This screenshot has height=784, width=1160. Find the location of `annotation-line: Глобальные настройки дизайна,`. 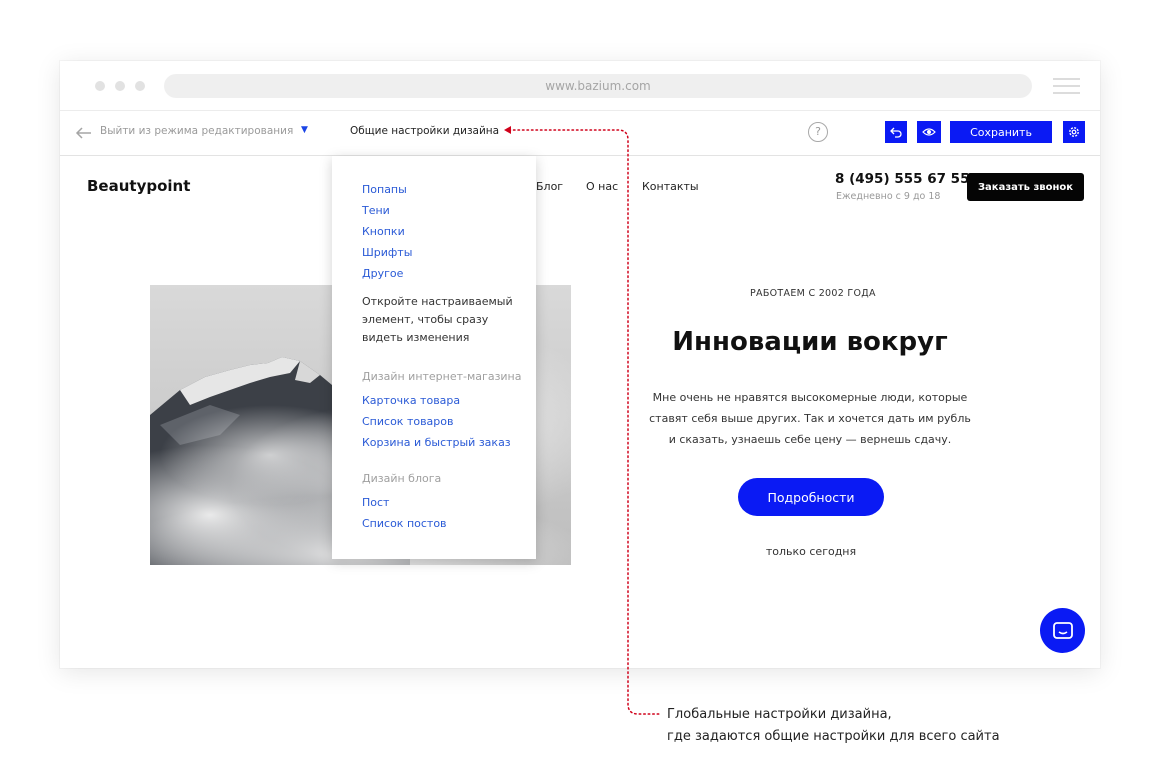

annotation-line: Глобальные настройки дизайна, is located at coordinates (779, 714).